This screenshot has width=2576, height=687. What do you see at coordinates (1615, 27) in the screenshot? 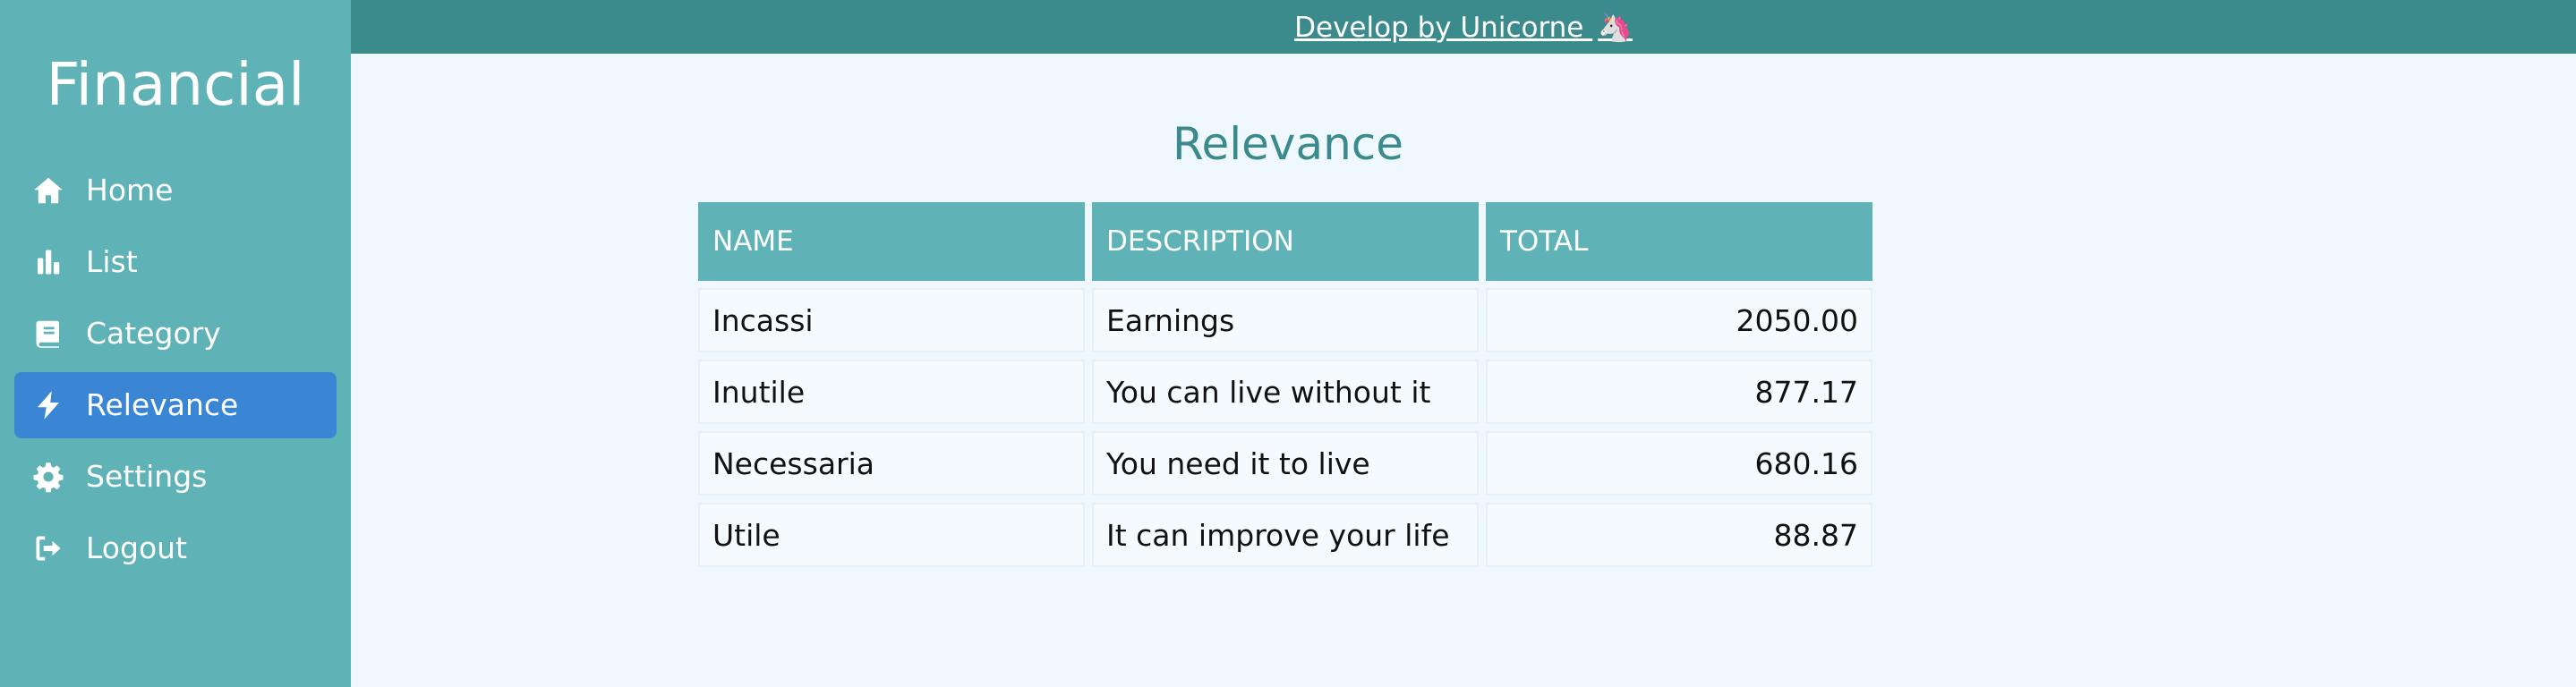
I see `unicorn-icon: 🦄` at bounding box center [1615, 27].